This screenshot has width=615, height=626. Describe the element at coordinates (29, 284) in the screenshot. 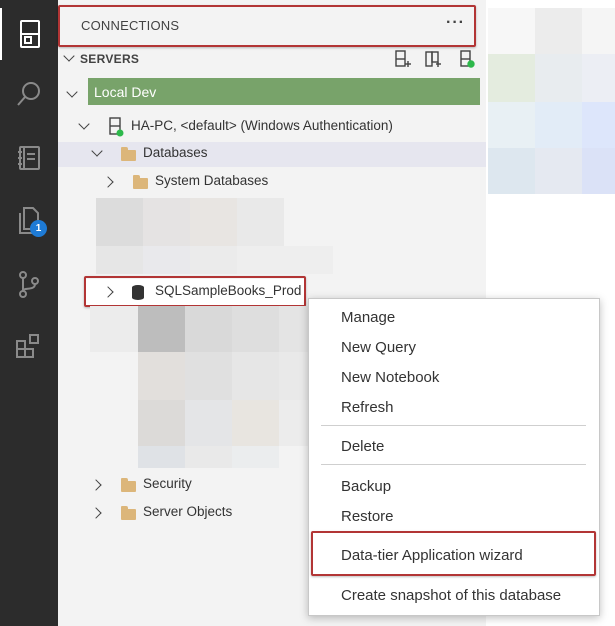

I see `source-control-icon` at that location.